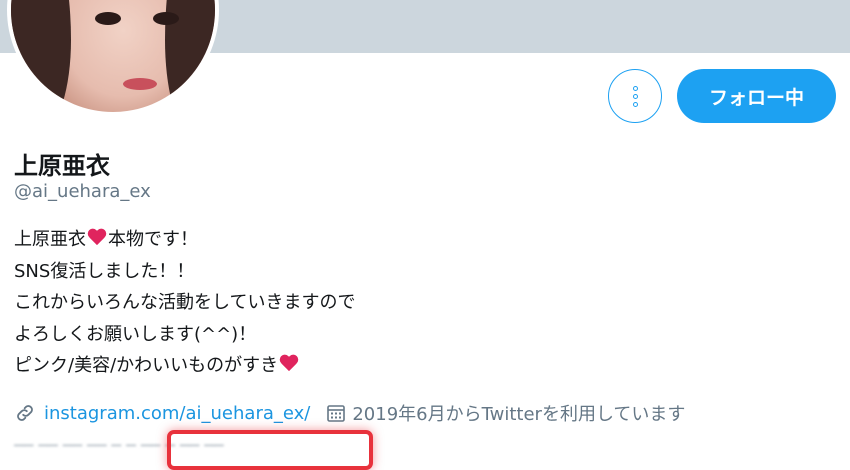 The height and width of the screenshot is (470, 850). Describe the element at coordinates (756, 96) in the screenshot. I see `following-button: フォロー中` at that location.